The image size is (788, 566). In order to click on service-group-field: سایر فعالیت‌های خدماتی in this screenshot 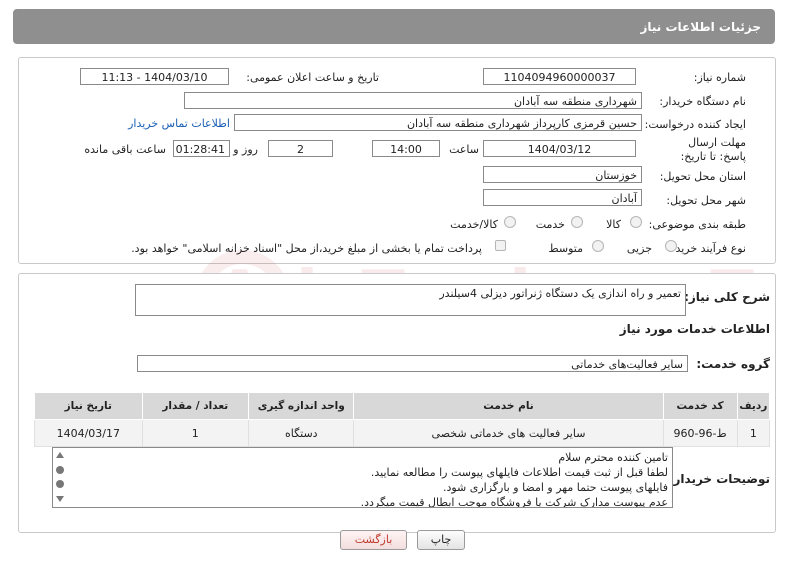, I will do `click(412, 363)`.